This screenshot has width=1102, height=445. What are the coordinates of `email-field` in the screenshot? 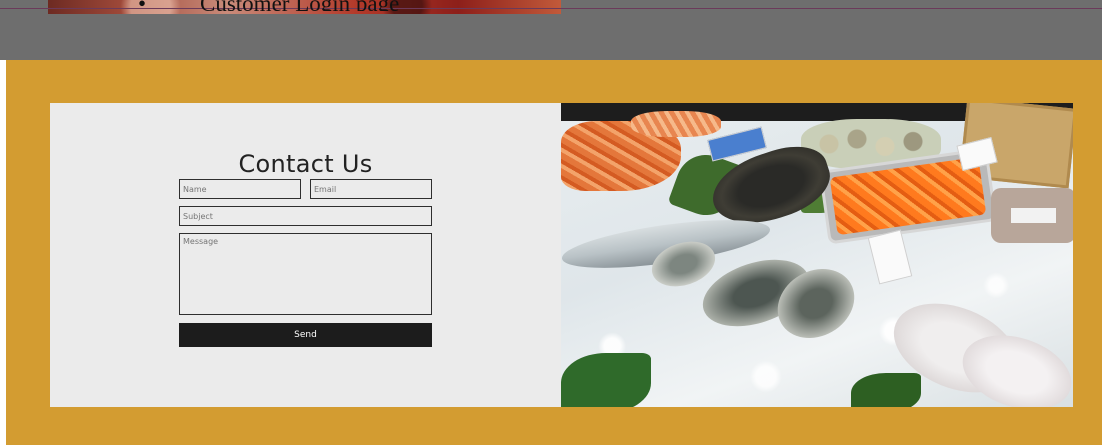 It's located at (371, 189).